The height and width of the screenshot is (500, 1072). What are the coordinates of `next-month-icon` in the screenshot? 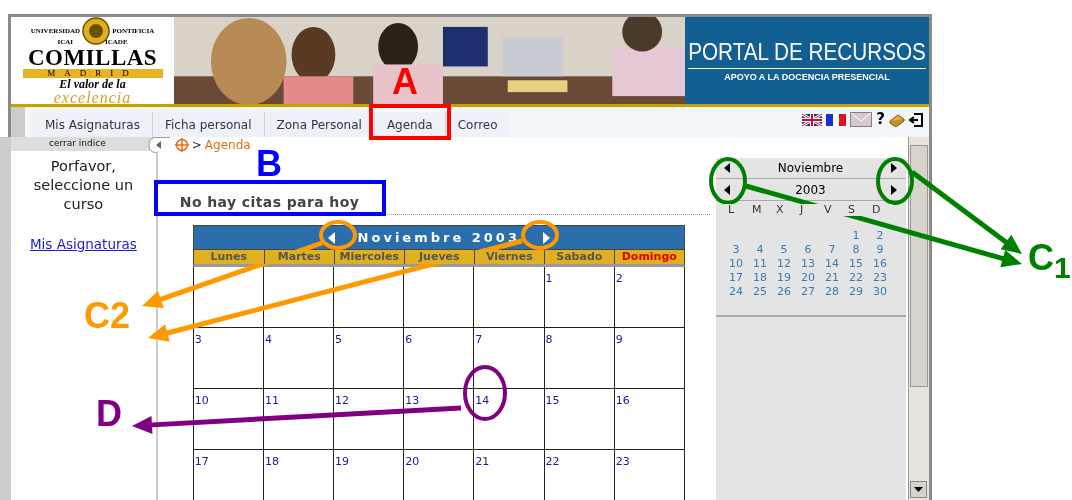 It's located at (894, 168).